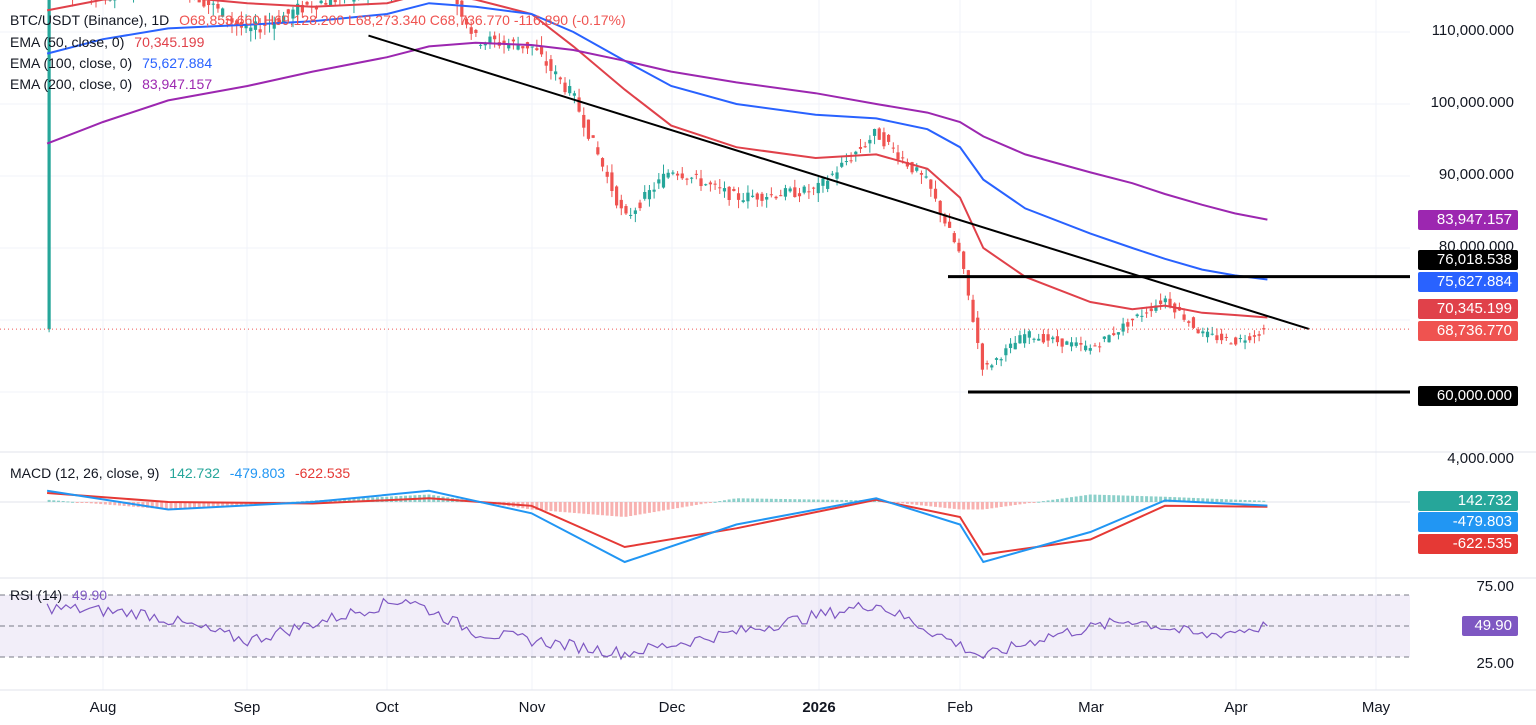 The image size is (1536, 725). Describe the element at coordinates (1495, 586) in the screenshot. I see `rsi-tick: 75.00` at that location.